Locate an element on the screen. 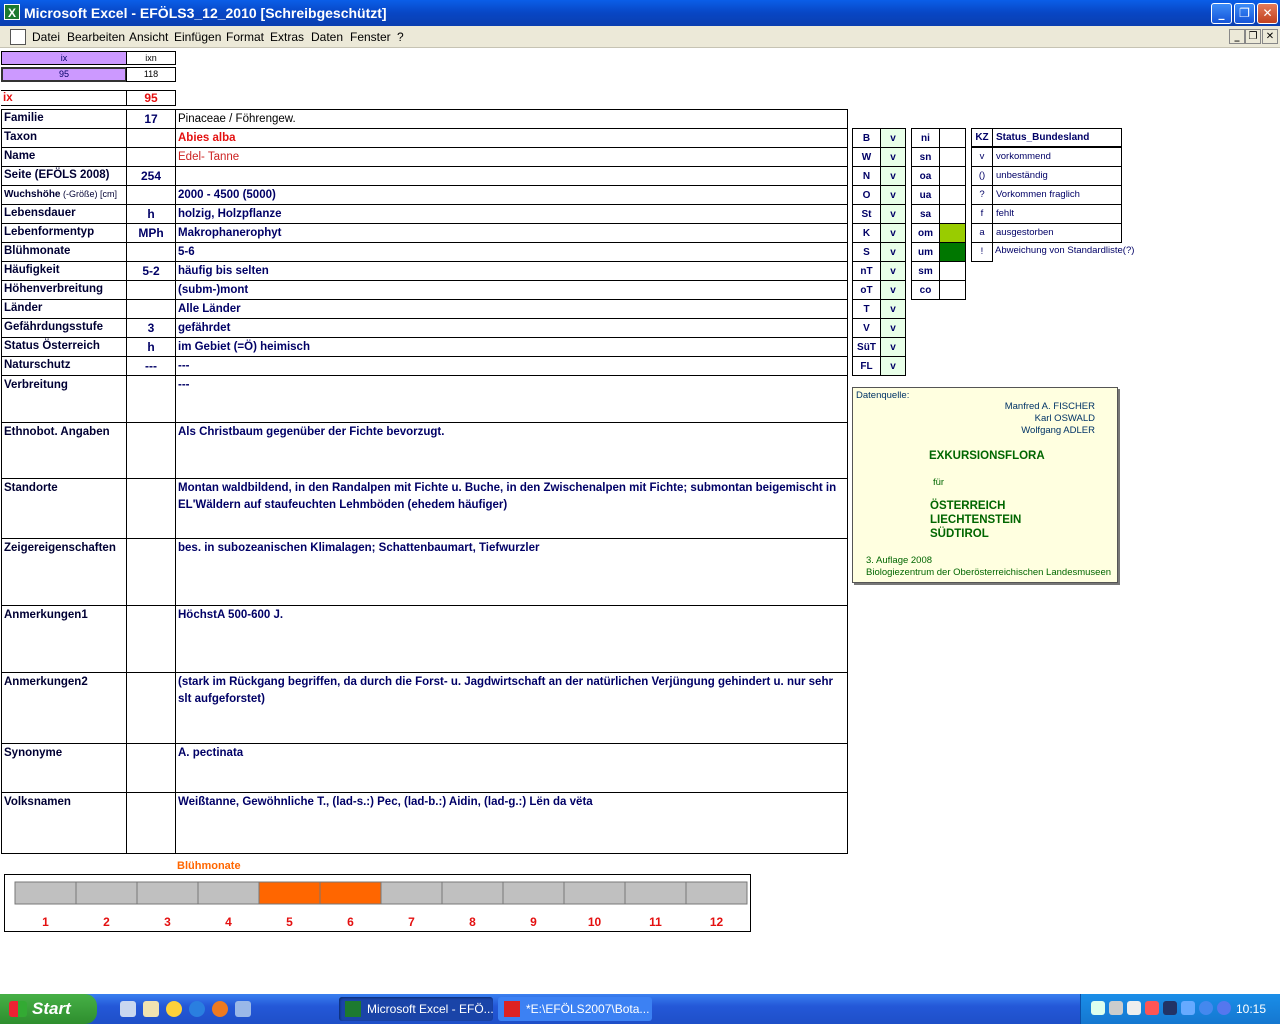 This screenshot has height=1024, width=1280. field-code: 17 is located at coordinates (151, 119).